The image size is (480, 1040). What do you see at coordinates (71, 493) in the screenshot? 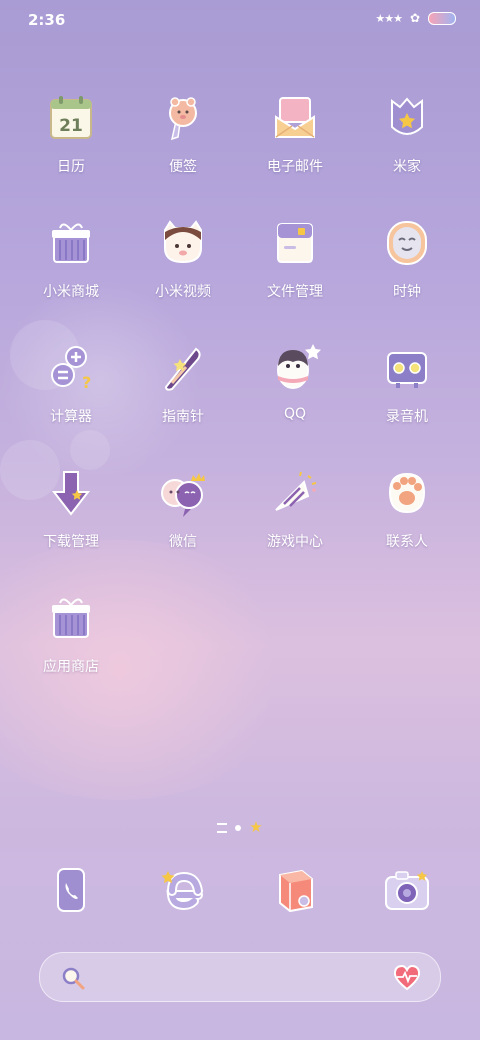
I see `download-icon` at bounding box center [71, 493].